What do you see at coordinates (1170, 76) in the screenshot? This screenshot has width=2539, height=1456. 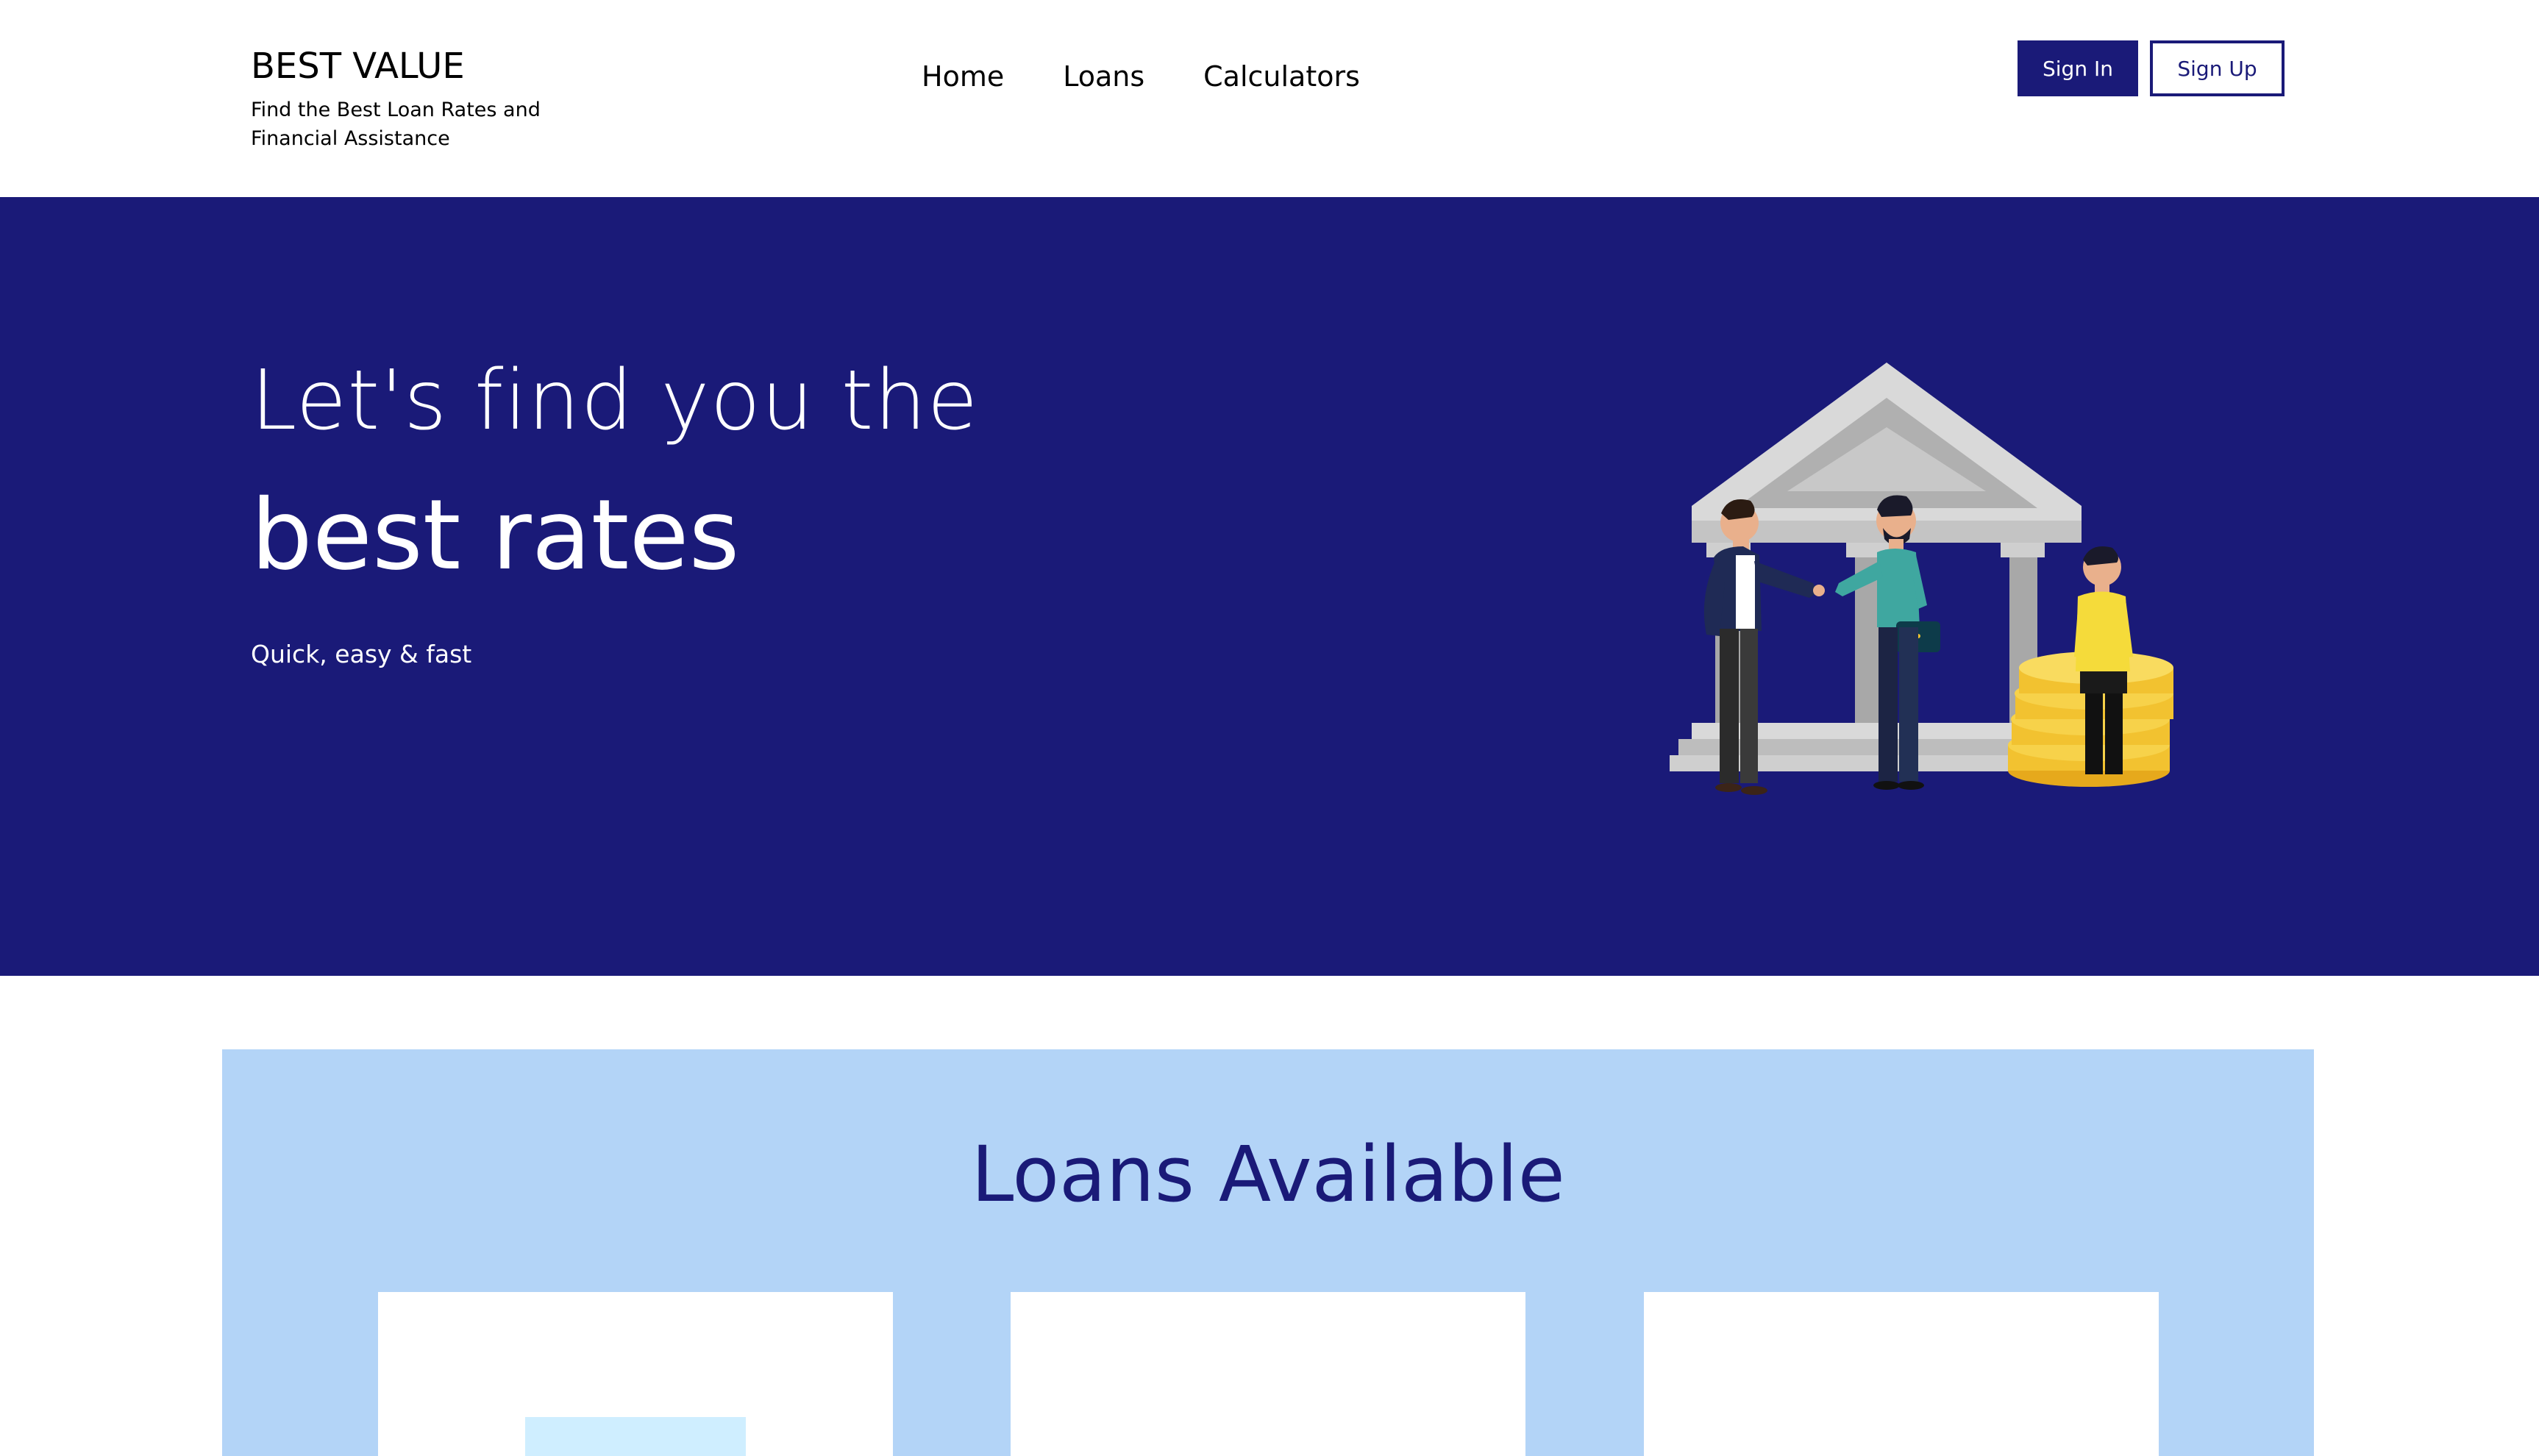 I see `main-nav: Home Loans Calculators` at bounding box center [1170, 76].